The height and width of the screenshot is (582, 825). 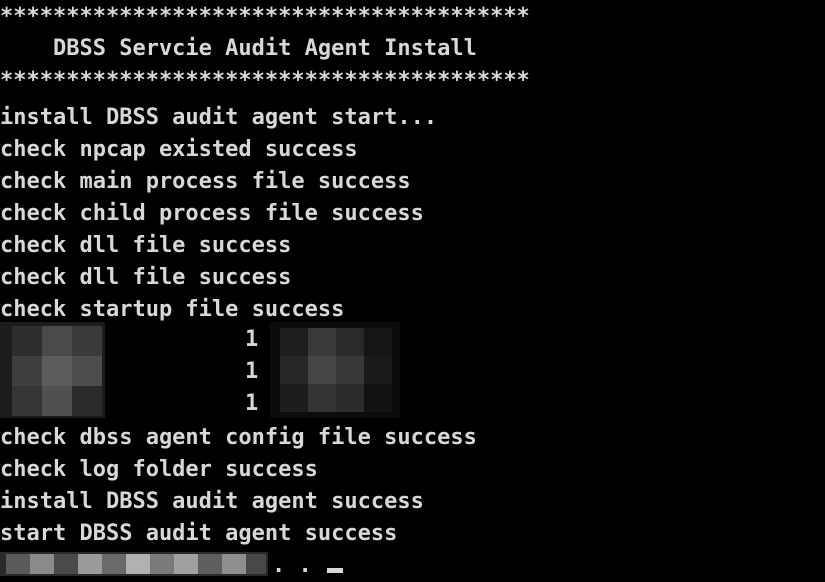 What do you see at coordinates (212, 501) in the screenshot?
I see `log-line: install DBSS audit agent success` at bounding box center [212, 501].